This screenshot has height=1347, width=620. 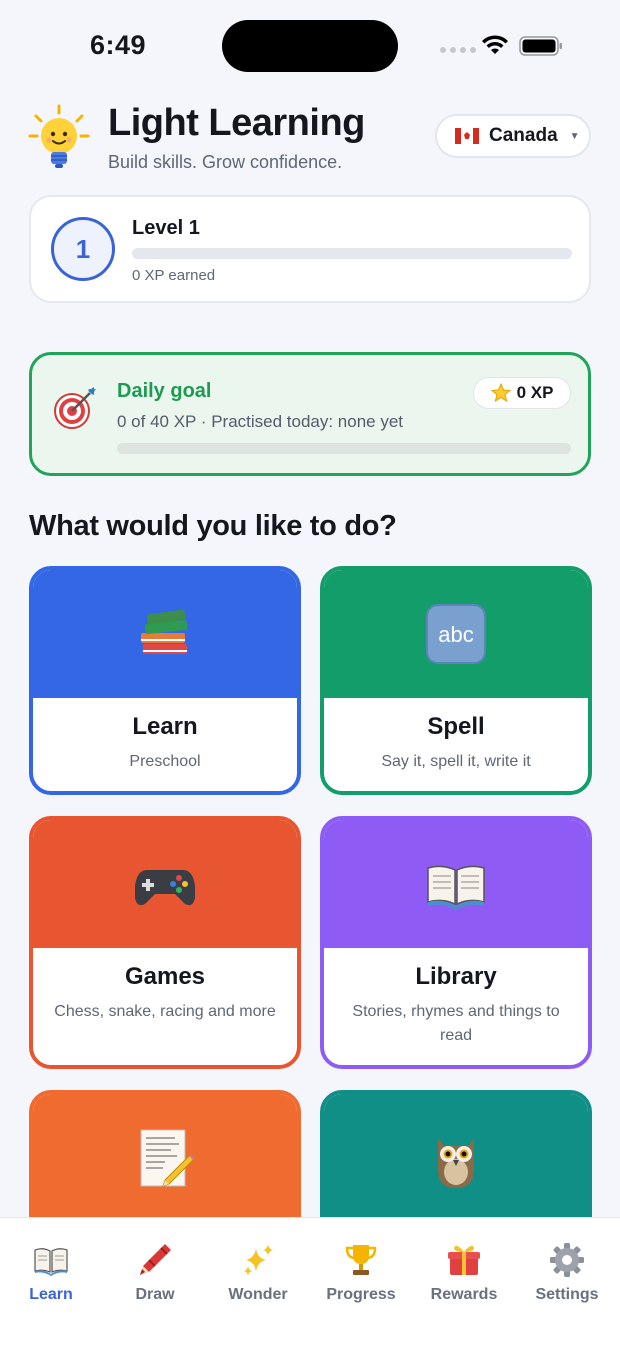 What do you see at coordinates (165, 1011) in the screenshot?
I see `tile-description: Chess, snake, racing and more` at bounding box center [165, 1011].